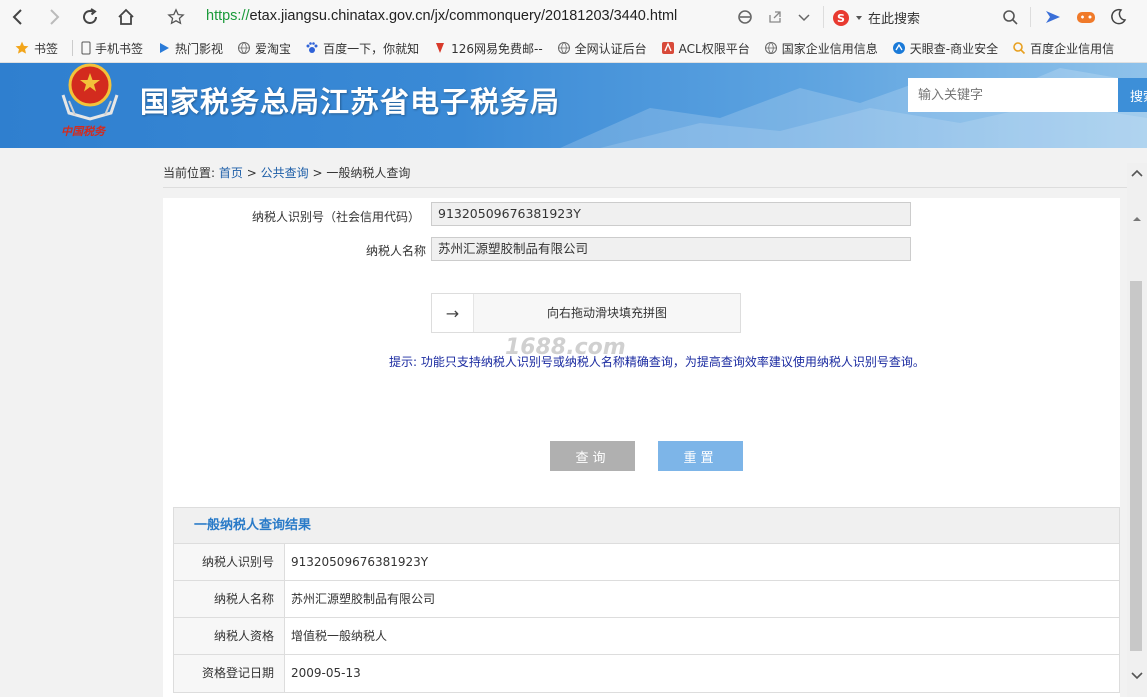 This screenshot has width=1147, height=697. What do you see at coordinates (228, 16) in the screenshot?
I see `url-protocol: https://` at bounding box center [228, 16].